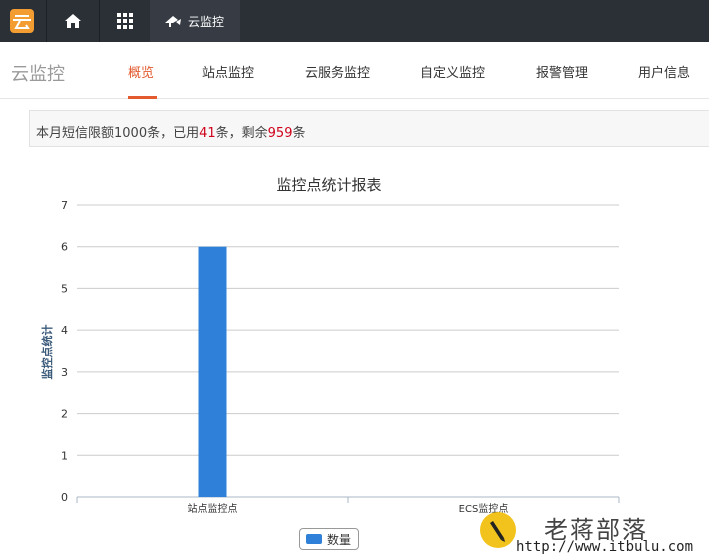 The image size is (709, 558). I want to click on y-axis-label: 监控点统计, so click(47, 352).